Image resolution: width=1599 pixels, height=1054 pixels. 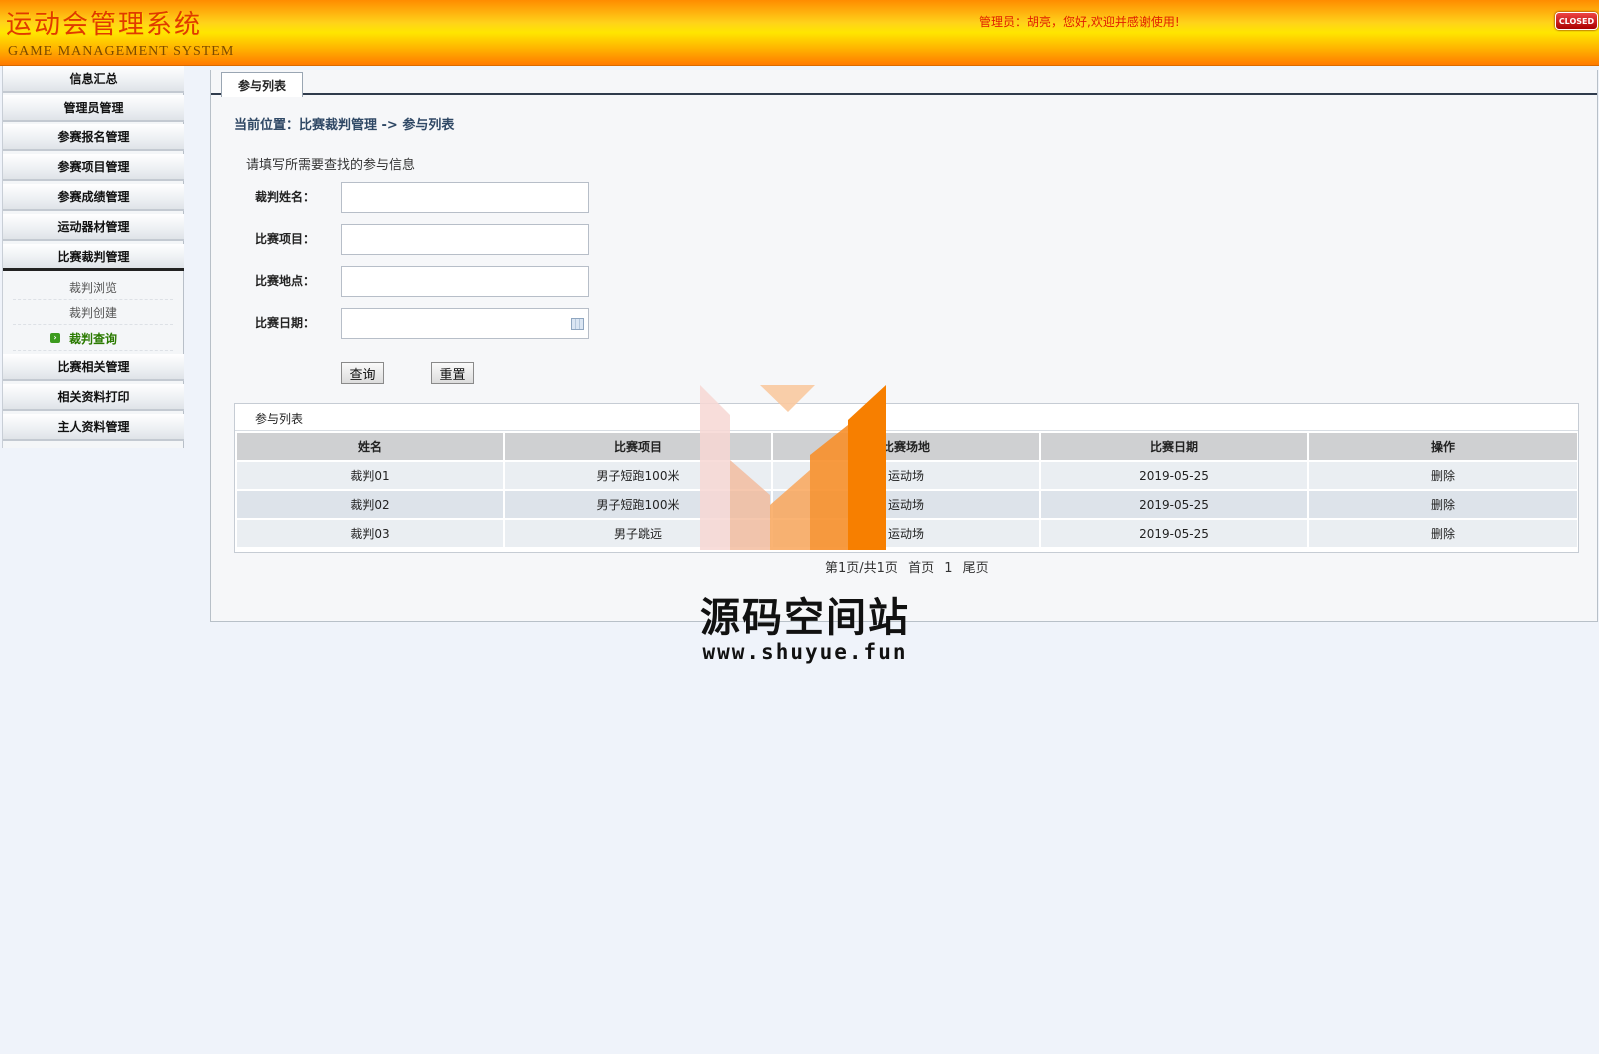 What do you see at coordinates (344, 125) in the screenshot?
I see `breadcrumb: 当前位置：比赛裁判管理 -> 参与列表` at bounding box center [344, 125].